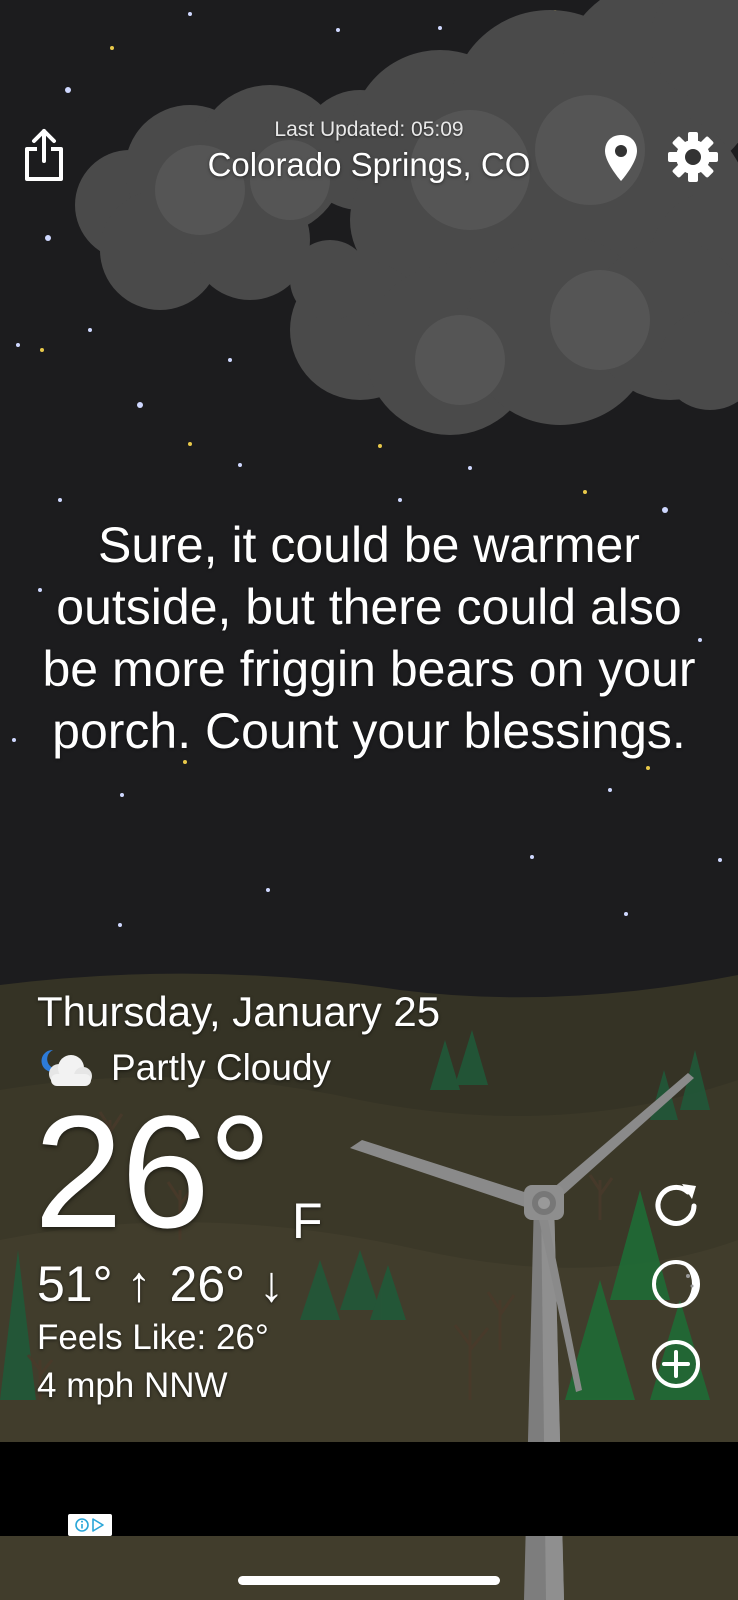 The height and width of the screenshot is (1600, 738). Describe the element at coordinates (132, 1385) in the screenshot. I see `wind-label: 4 mph NNW` at that location.